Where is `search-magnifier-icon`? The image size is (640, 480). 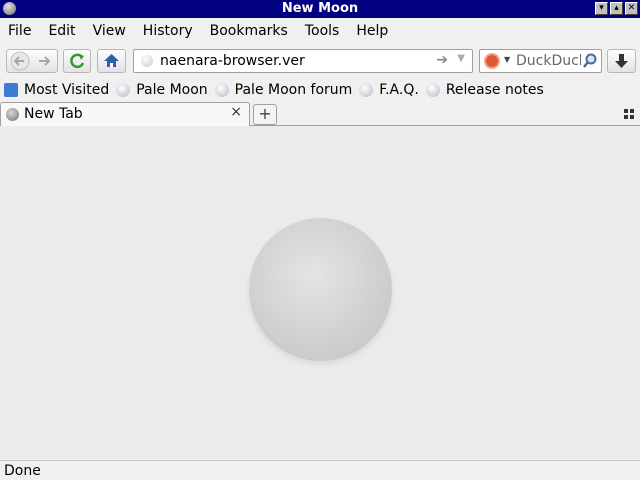
search-magnifier-icon is located at coordinates (590, 61).